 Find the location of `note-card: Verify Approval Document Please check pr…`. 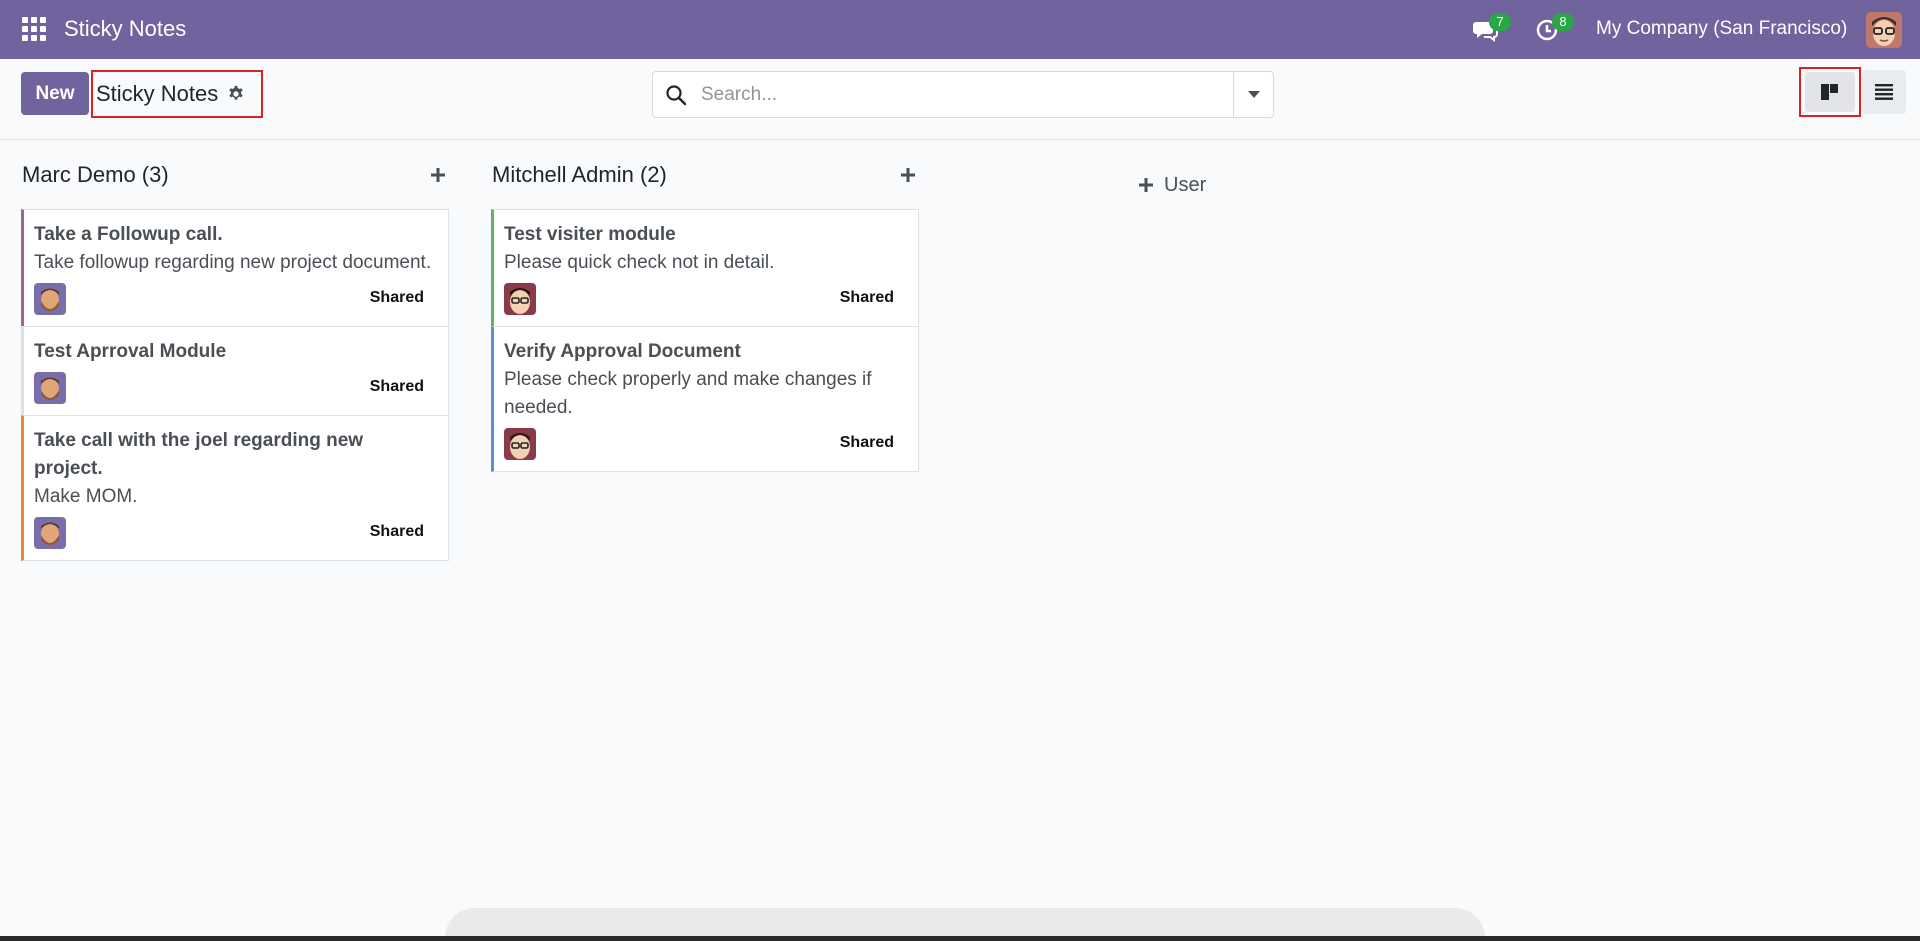

note-card: Verify Approval Document Please check pr… is located at coordinates (705, 399).